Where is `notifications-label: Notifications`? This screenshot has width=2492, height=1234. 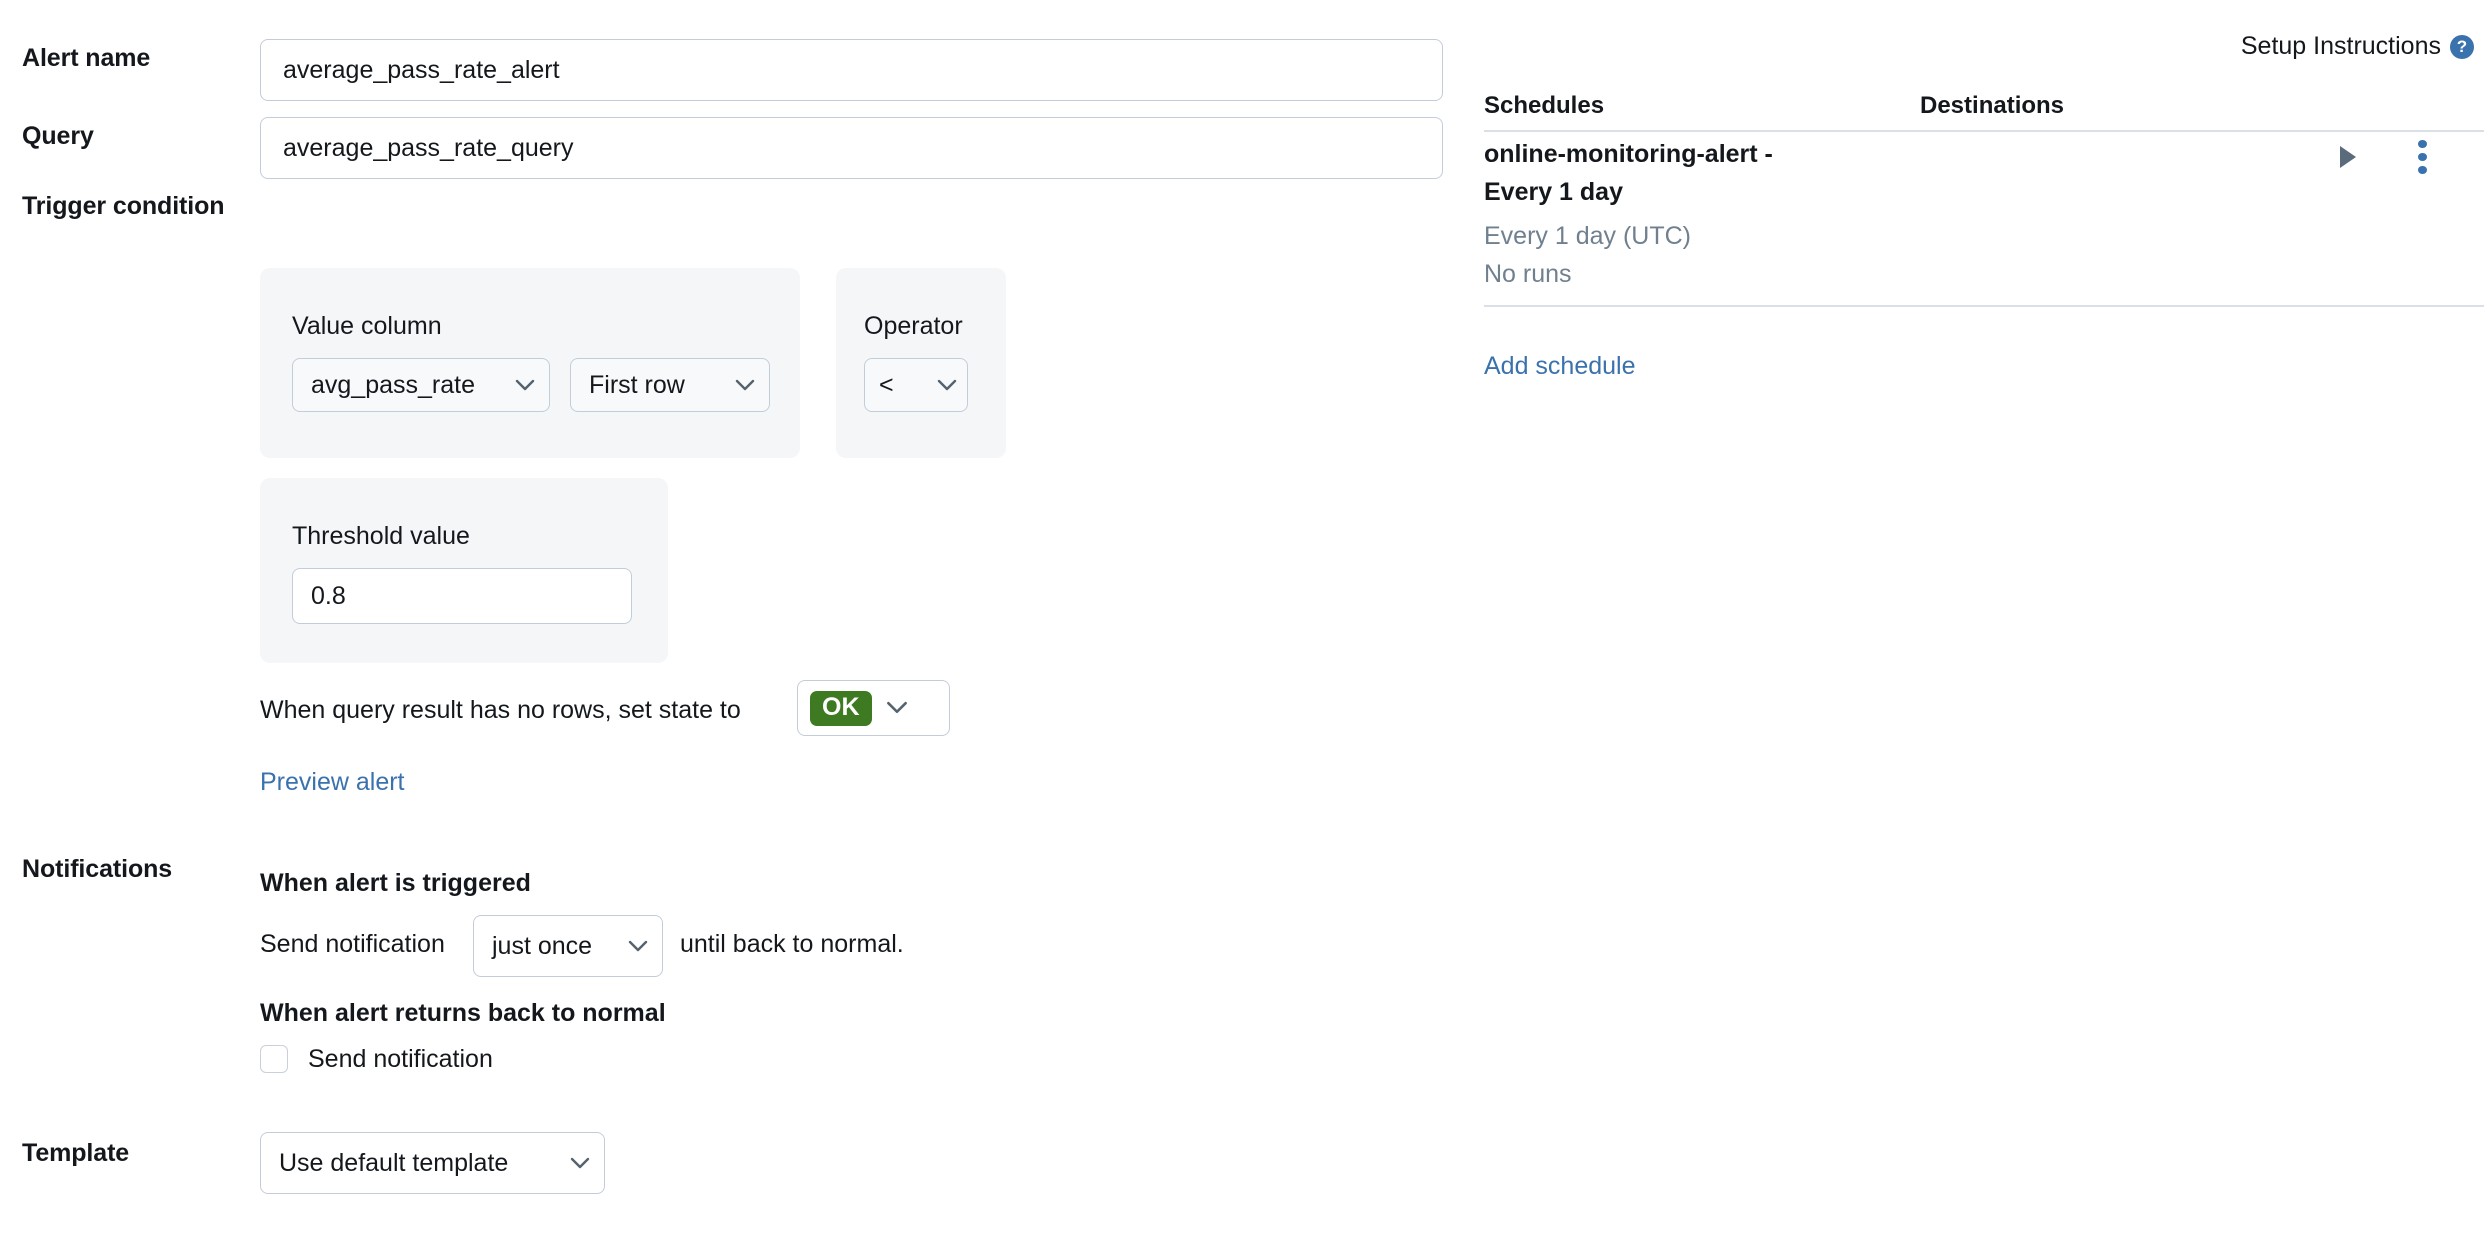 notifications-label: Notifications is located at coordinates (97, 869).